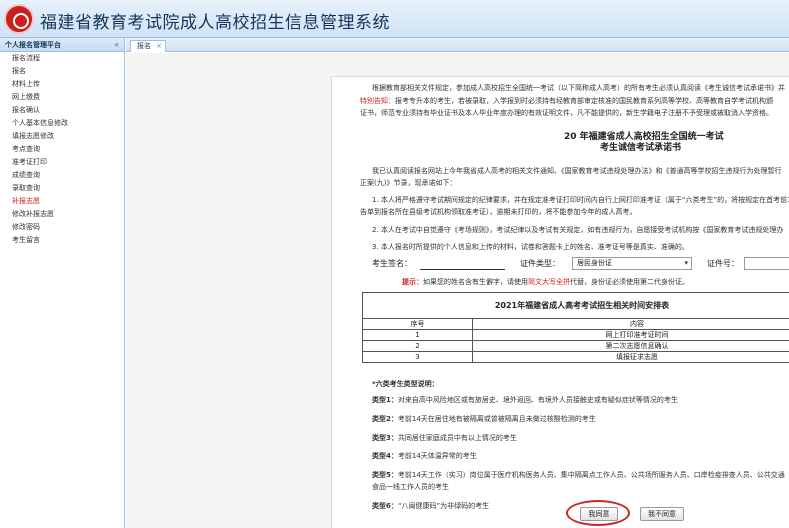  I want to click on sidebar-item-admit-card: 准考证打印, so click(62, 162).